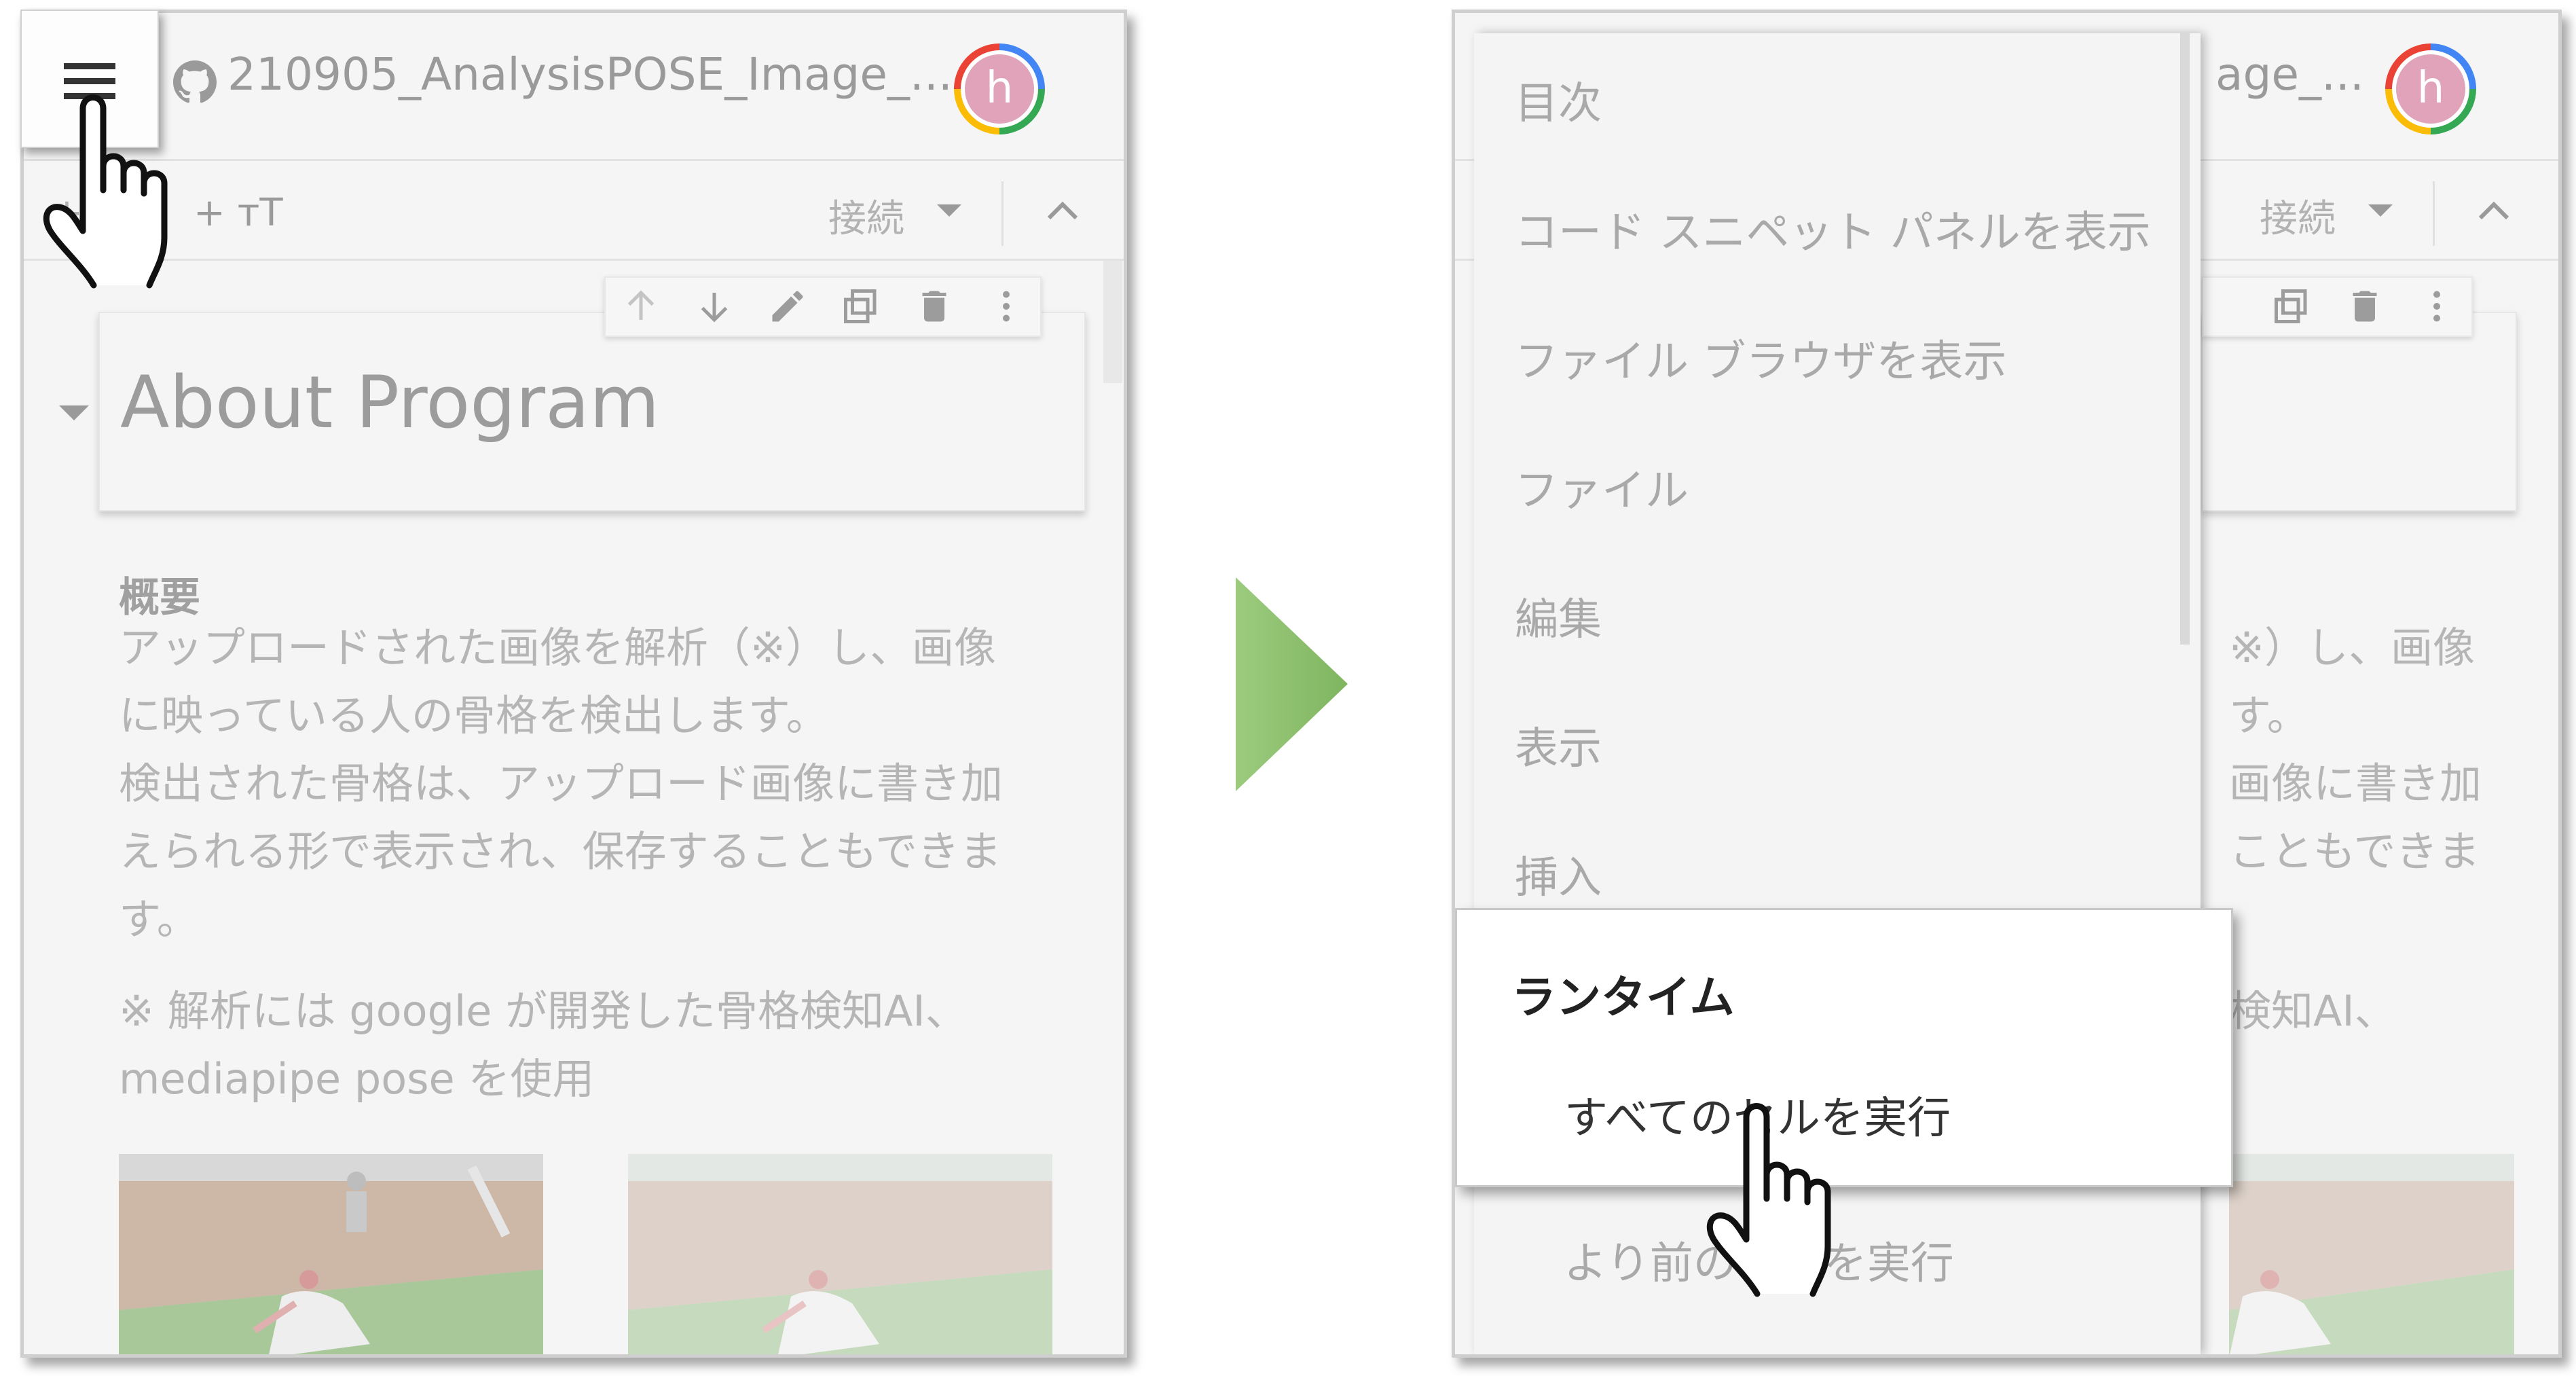 This screenshot has width=2576, height=1376. Describe the element at coordinates (1760, 358) in the screenshot. I see `menu-item-file-browser: ファイル ブラウザを表示` at that location.